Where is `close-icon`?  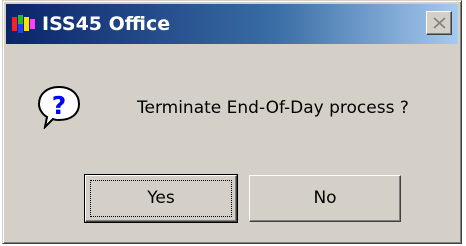
close-icon is located at coordinates (439, 23).